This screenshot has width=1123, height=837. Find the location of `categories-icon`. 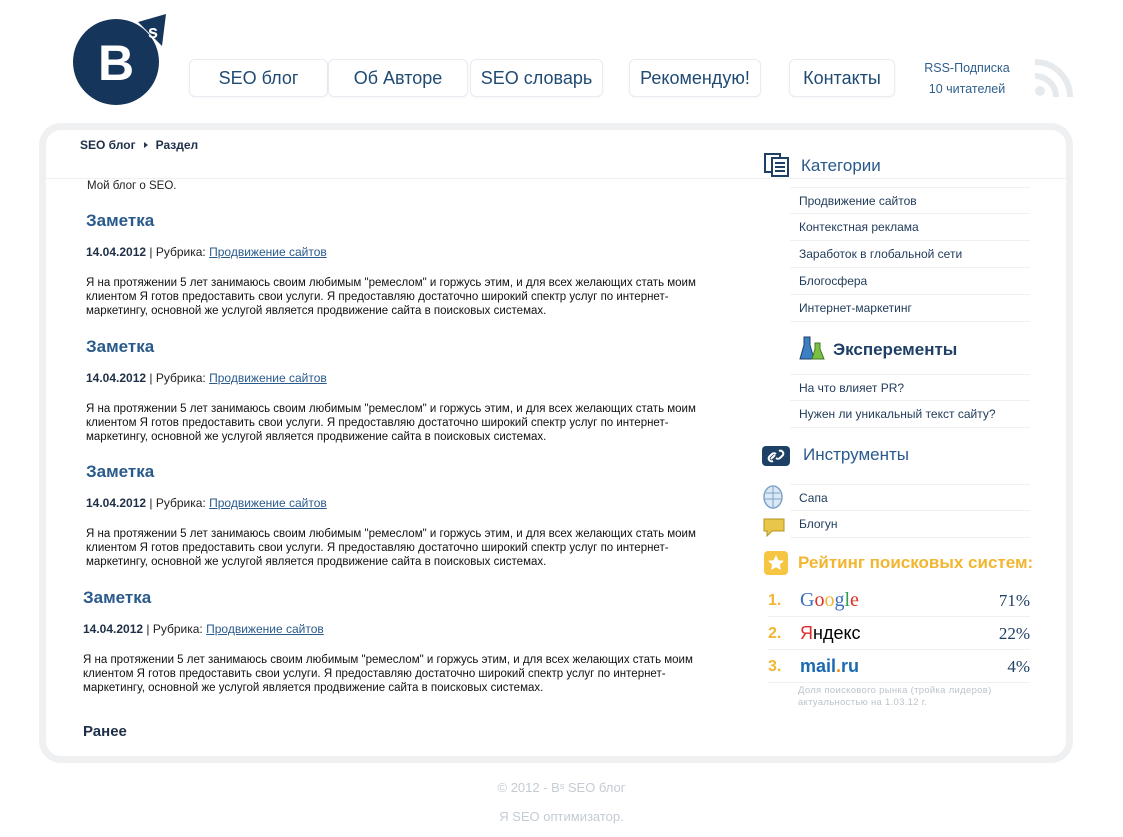

categories-icon is located at coordinates (777, 165).